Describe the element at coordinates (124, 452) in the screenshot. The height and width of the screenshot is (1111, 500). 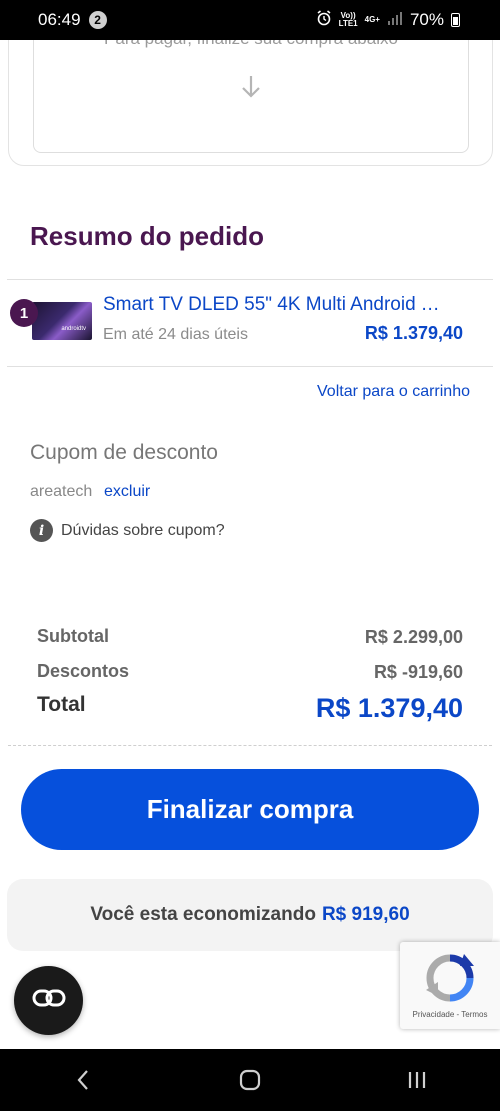
I see `coupon-title: Cupom de desconto` at that location.